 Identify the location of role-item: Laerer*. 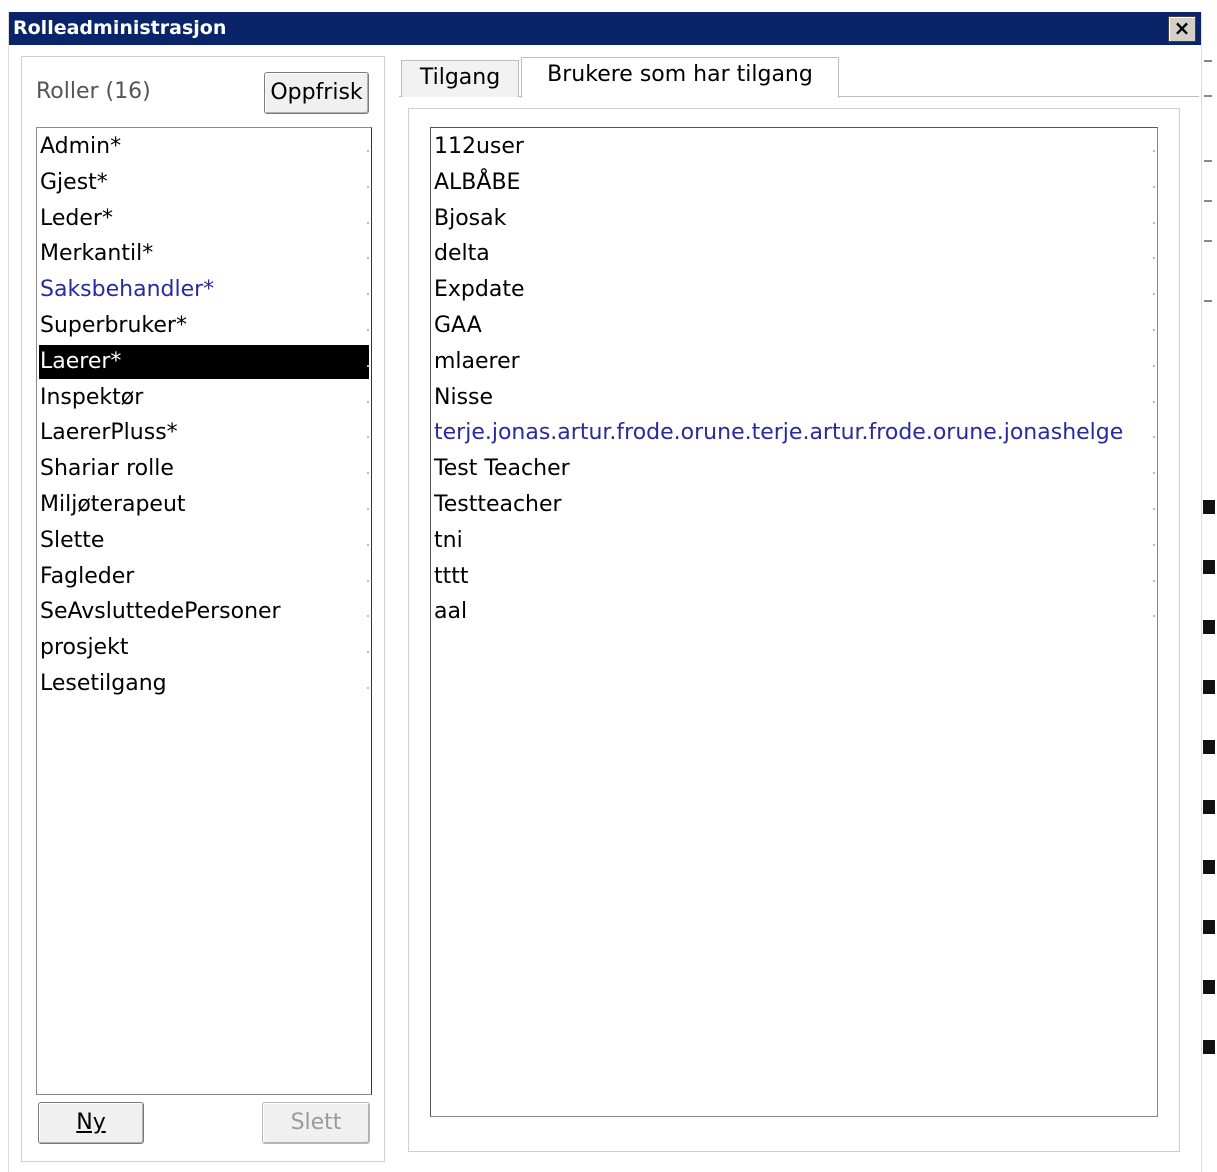
(204, 361).